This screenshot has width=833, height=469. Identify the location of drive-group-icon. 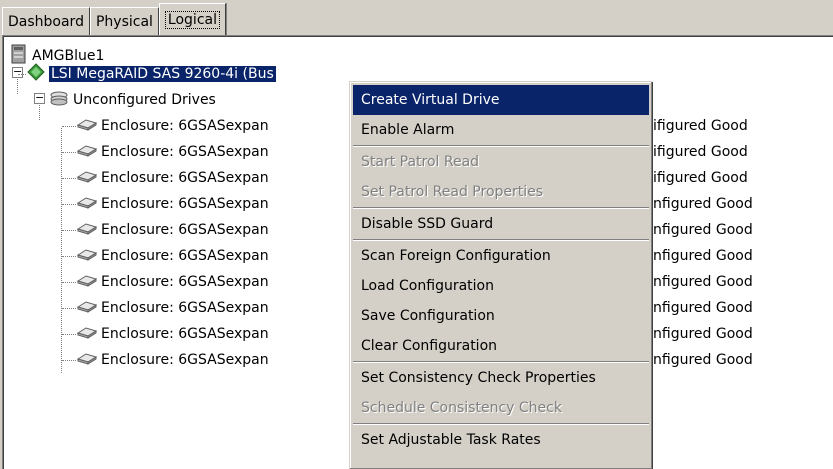
(59, 100).